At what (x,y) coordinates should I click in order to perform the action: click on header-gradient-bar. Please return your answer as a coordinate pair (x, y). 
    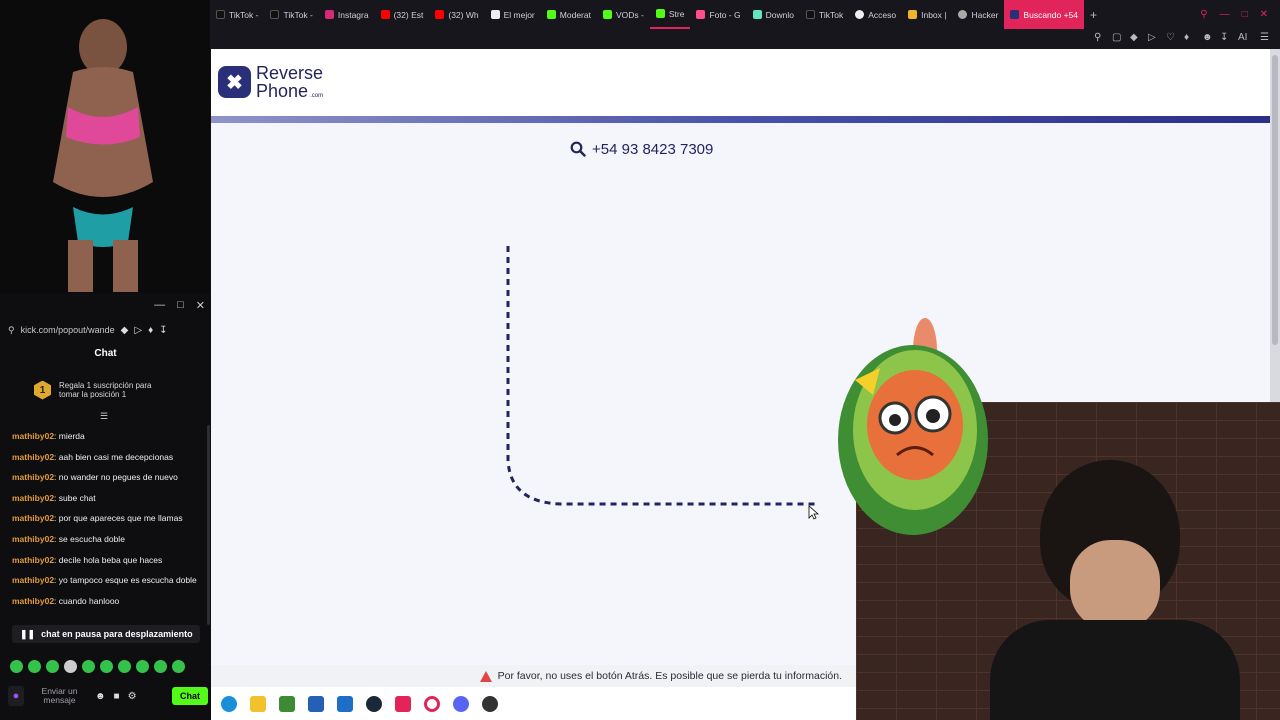
    Looking at the image, I should click on (740, 119).